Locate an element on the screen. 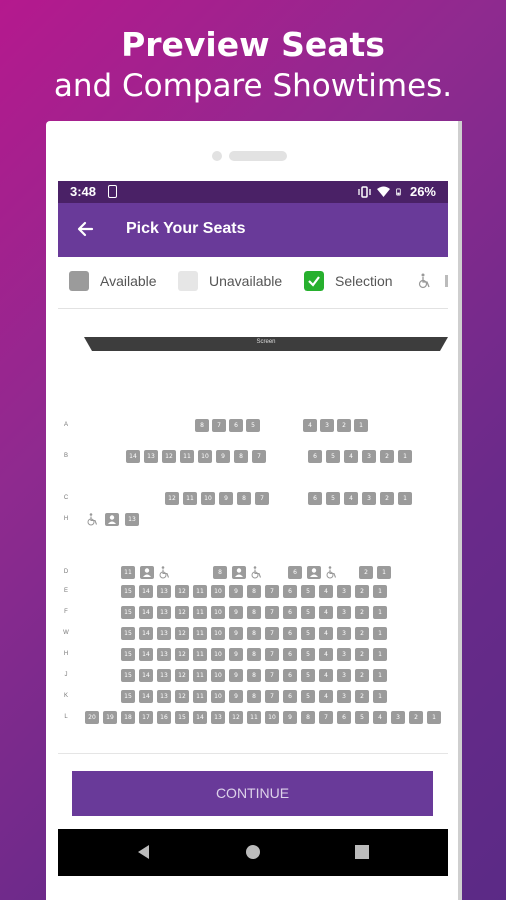 The width and height of the screenshot is (506, 900). seat: 17 is located at coordinates (146, 717).